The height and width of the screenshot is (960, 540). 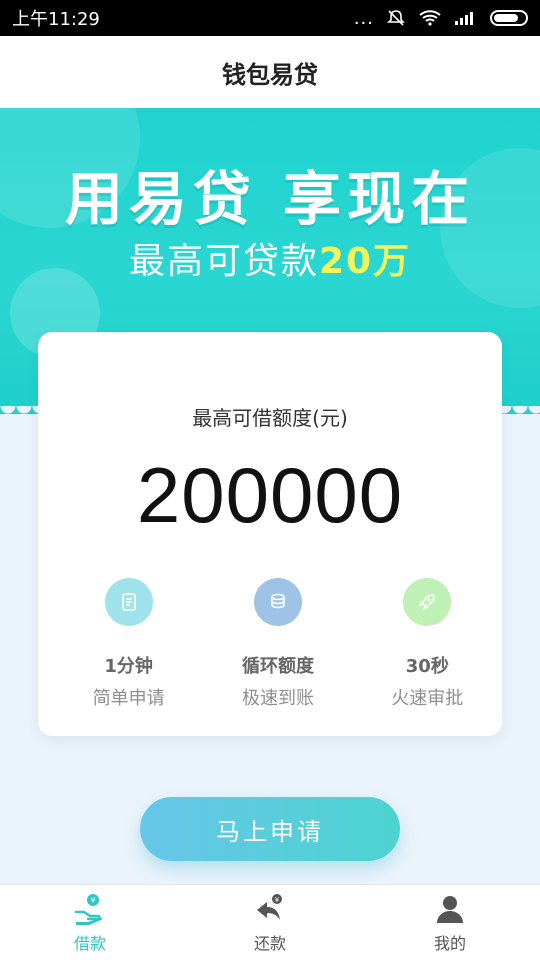 I want to click on tab-repay: ¥ 还款, so click(x=270, y=922).